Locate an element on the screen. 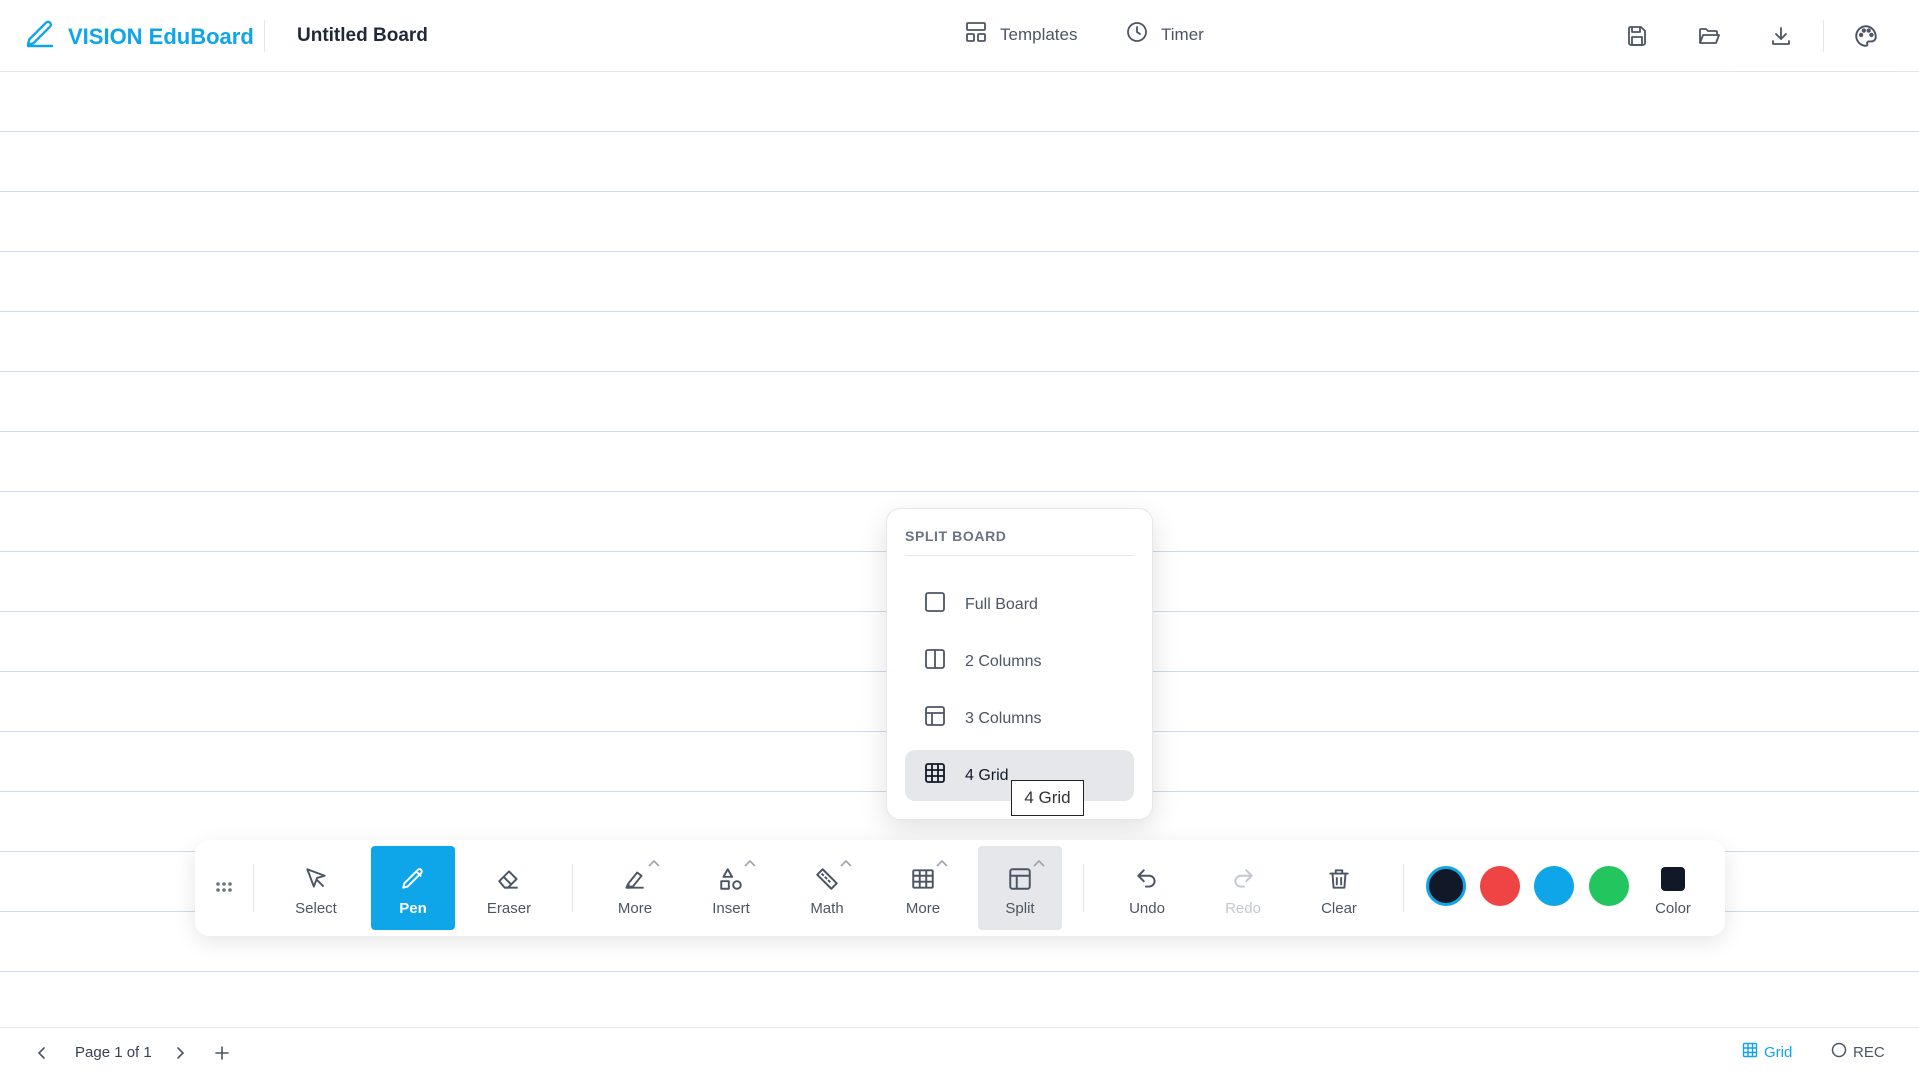 This screenshot has width=1919, height=1079. more-drawing-tools-button: More is located at coordinates (635, 888).